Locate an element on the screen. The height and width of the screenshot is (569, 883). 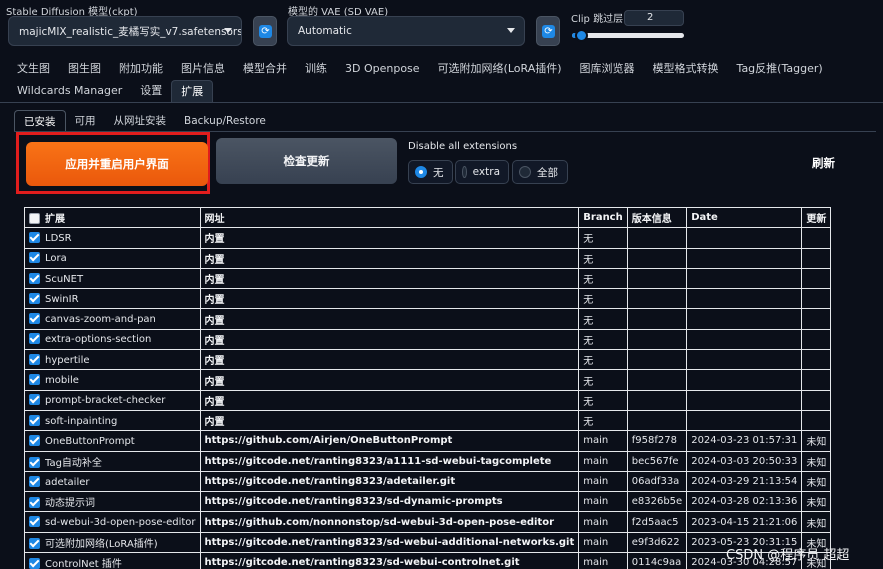
refresh-button: 刷新 is located at coordinates (823, 163).